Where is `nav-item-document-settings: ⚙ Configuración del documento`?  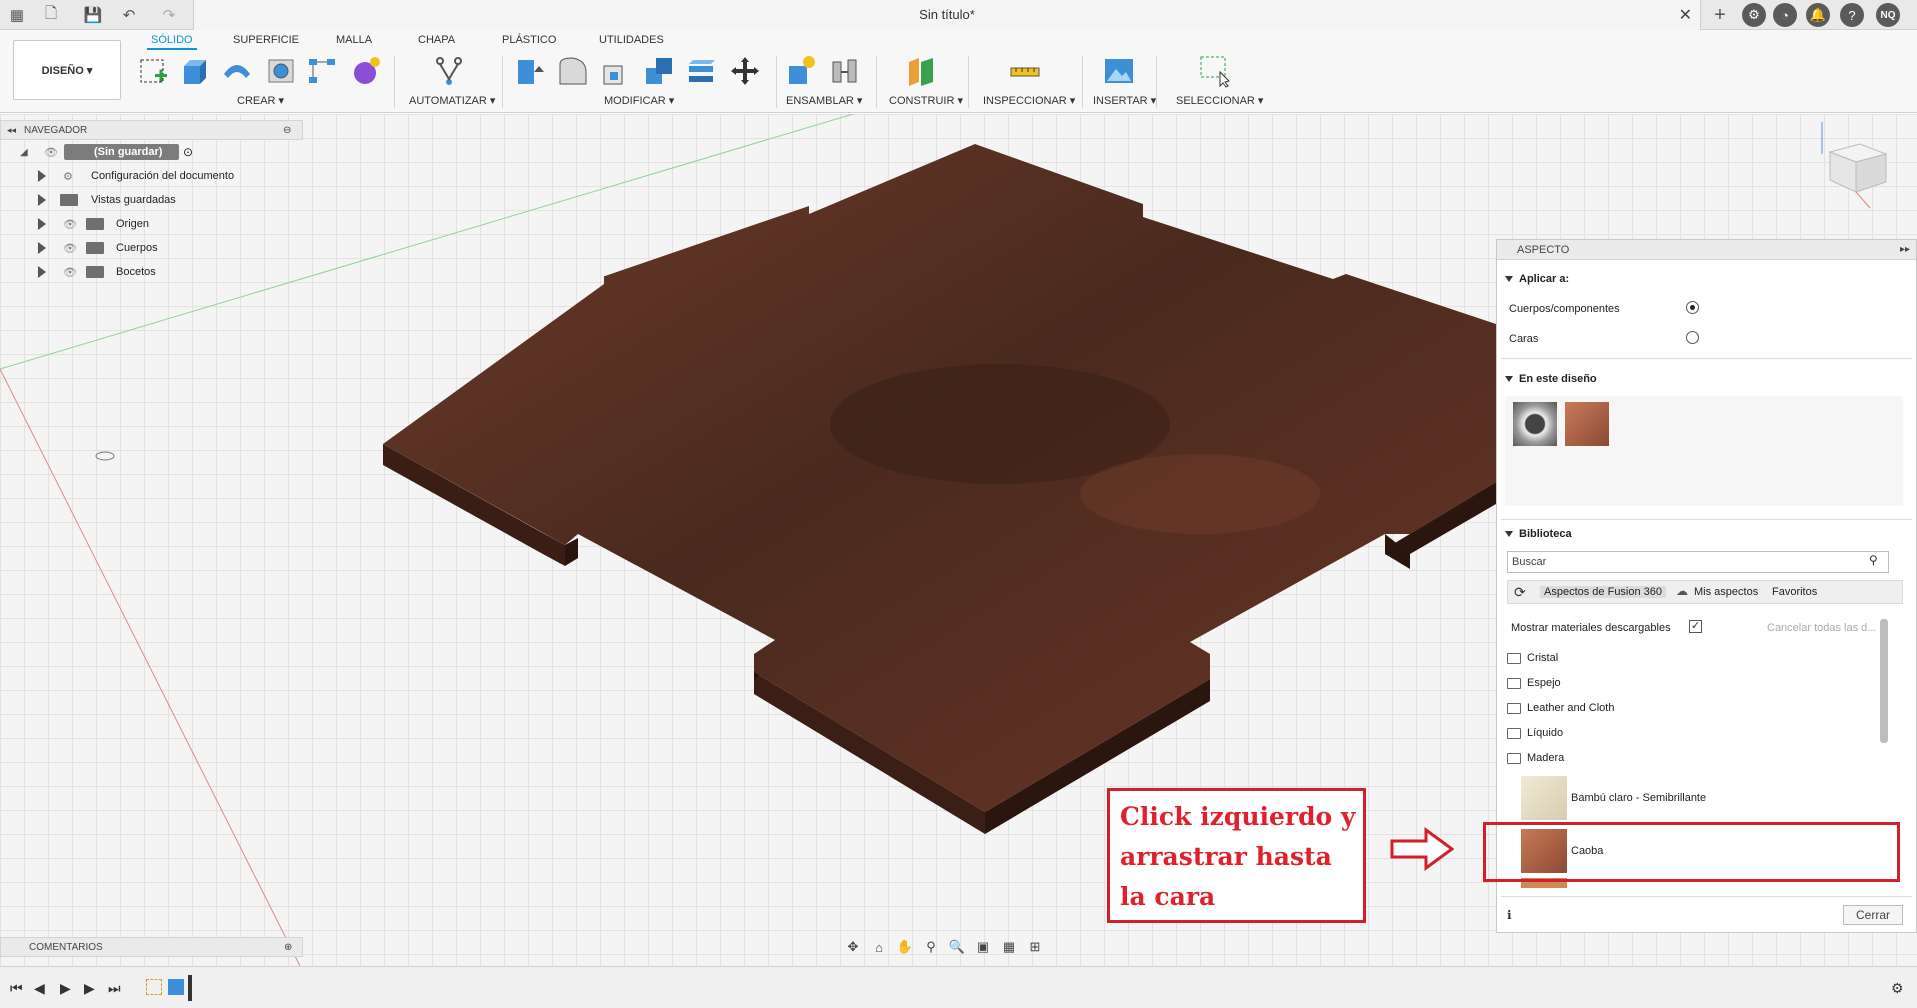 nav-item-document-settings: ⚙ Configuración del documento is located at coordinates (151, 176).